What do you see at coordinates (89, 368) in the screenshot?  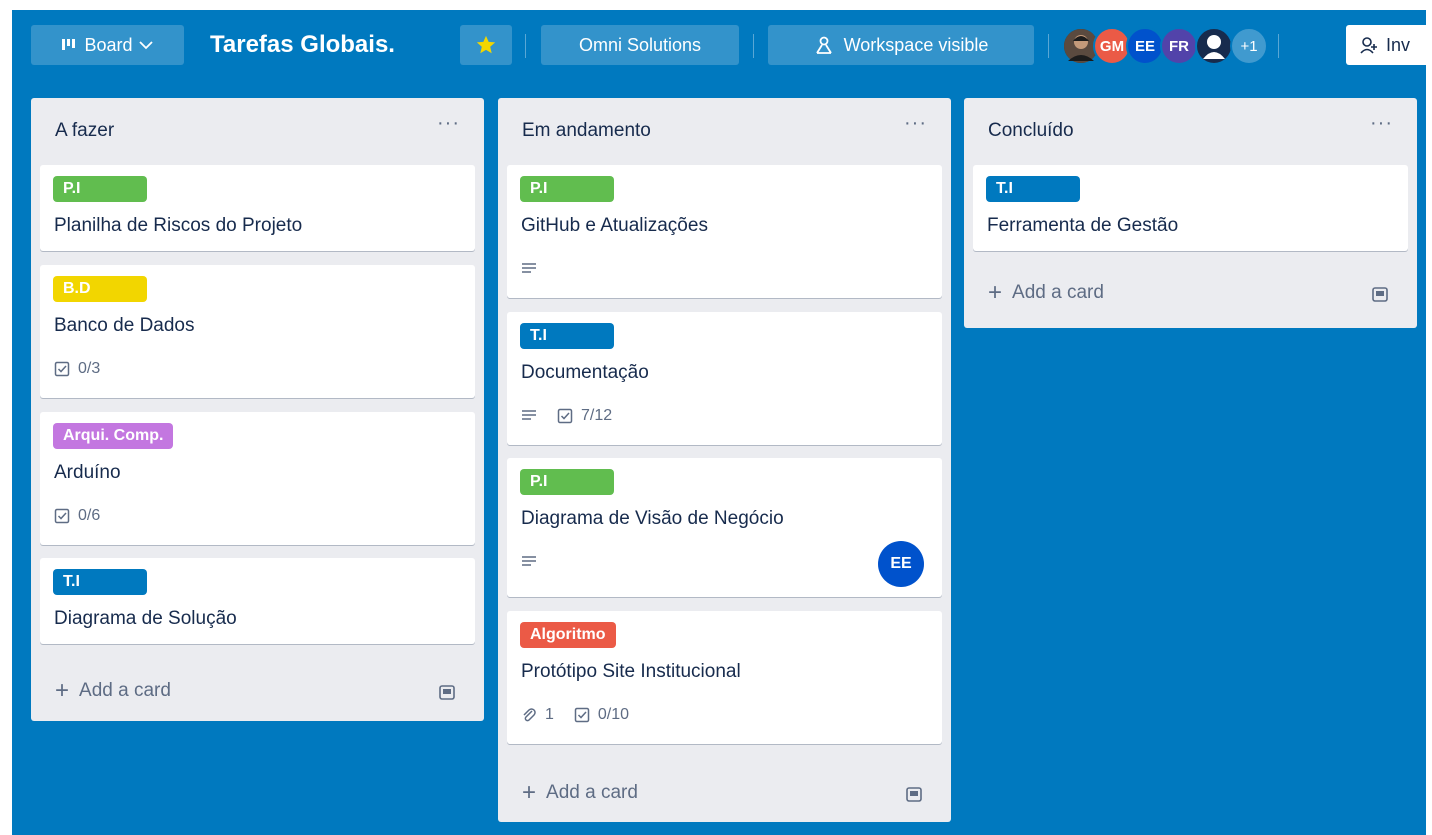 I see `checklist-count: 0/3` at bounding box center [89, 368].